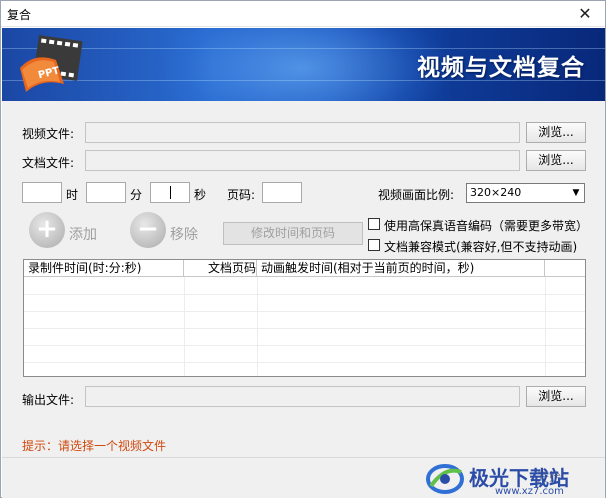  Describe the element at coordinates (94, 446) in the screenshot. I see `status-hint: 提示：请选择一个视频文件` at that location.